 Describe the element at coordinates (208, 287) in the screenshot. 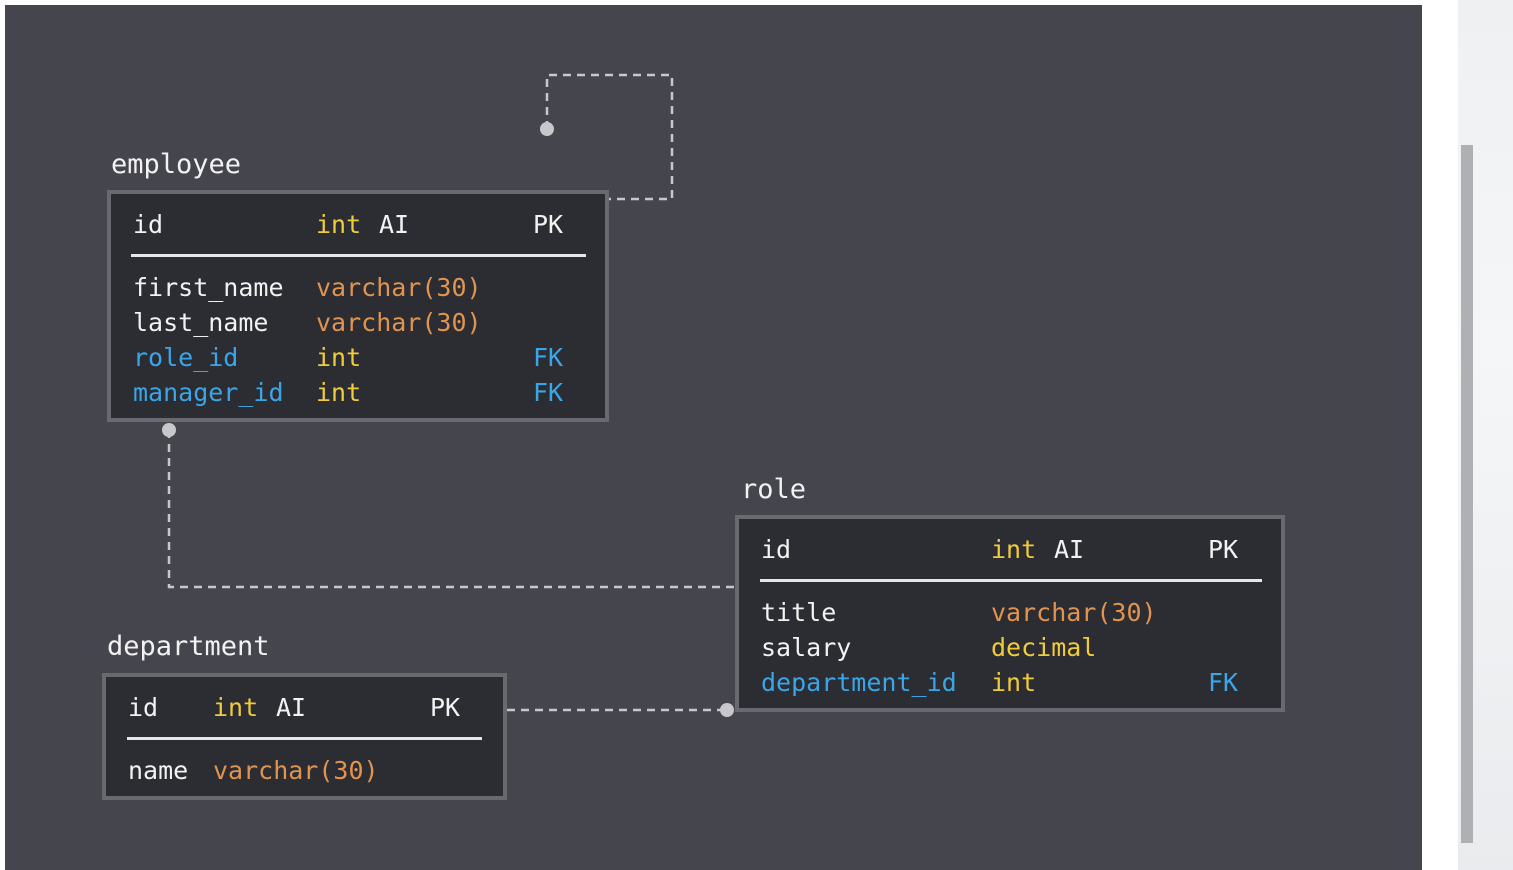

I see `field-name: first_name` at that location.